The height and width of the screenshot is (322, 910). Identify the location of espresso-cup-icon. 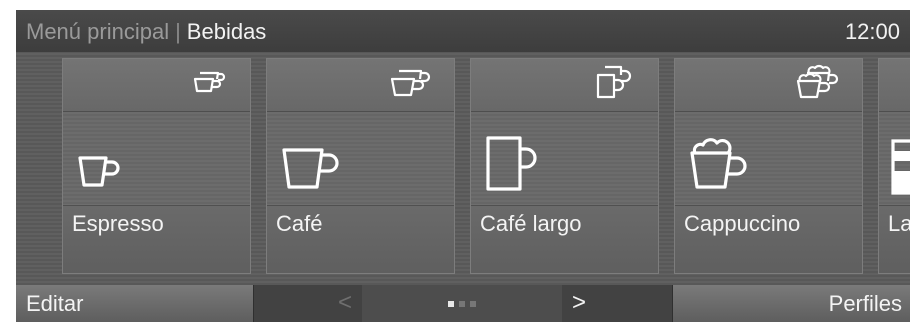
(99, 171).